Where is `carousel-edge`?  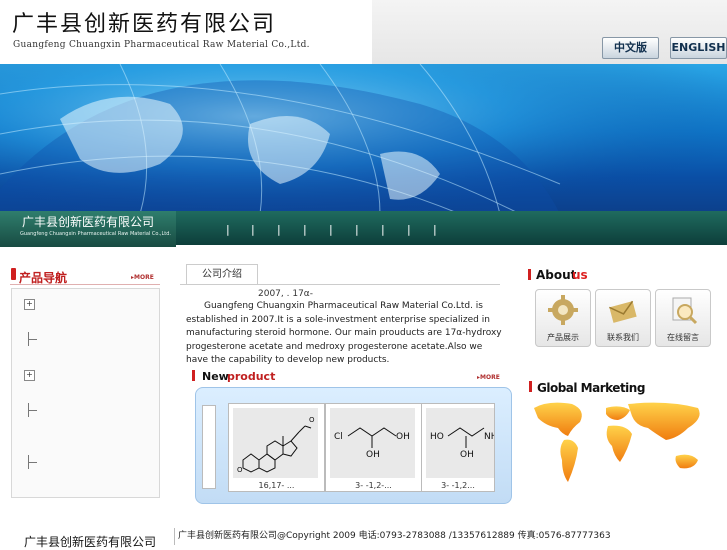
carousel-edge is located at coordinates (209, 447).